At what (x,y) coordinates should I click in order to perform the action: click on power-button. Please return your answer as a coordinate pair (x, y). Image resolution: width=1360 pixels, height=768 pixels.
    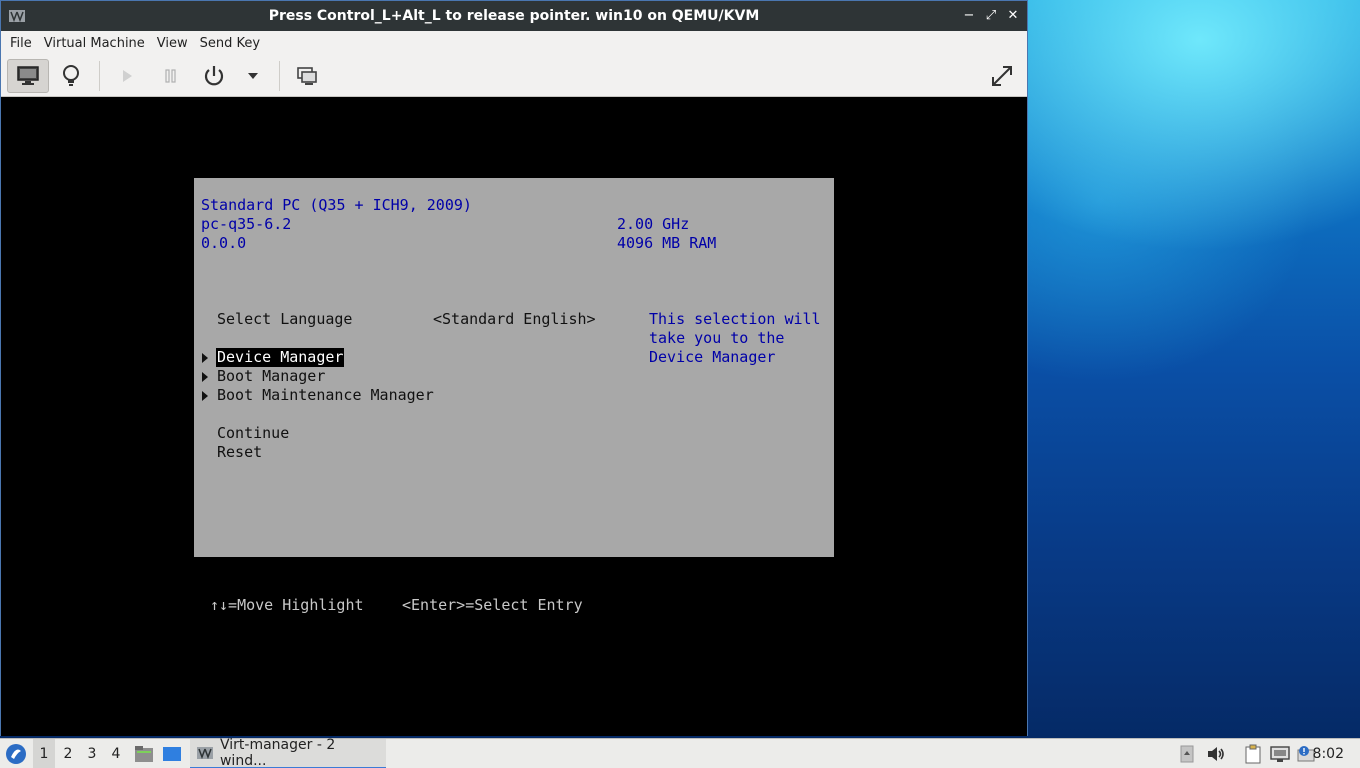
    Looking at the image, I should click on (214, 76).